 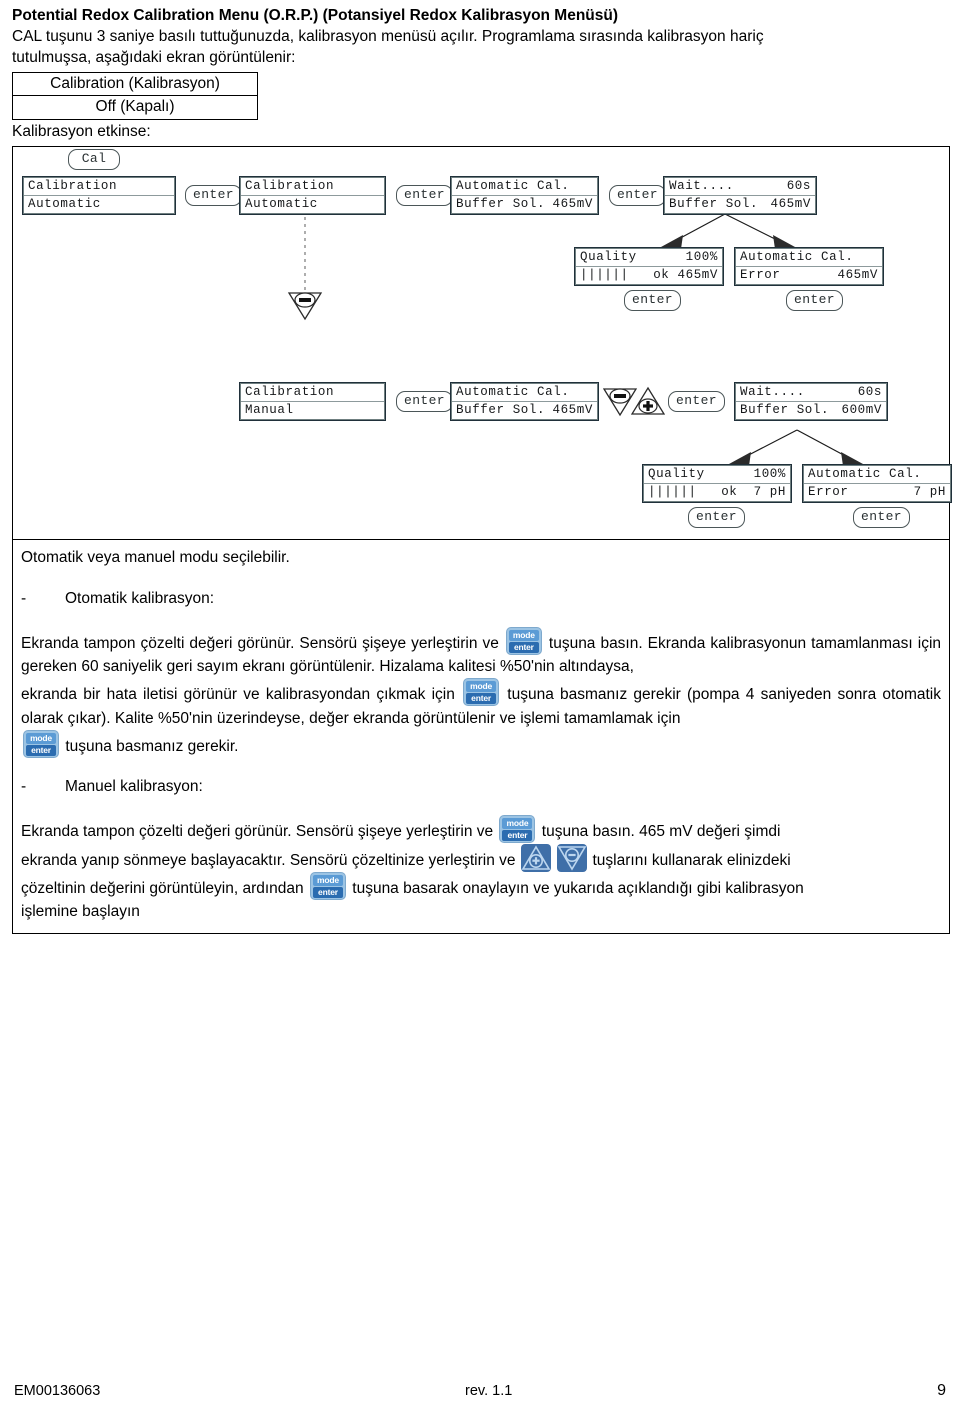 I want to click on lcd-auto-wait: Wait.... 60s Buffer Sol. 465mV, so click(x=740, y=196).